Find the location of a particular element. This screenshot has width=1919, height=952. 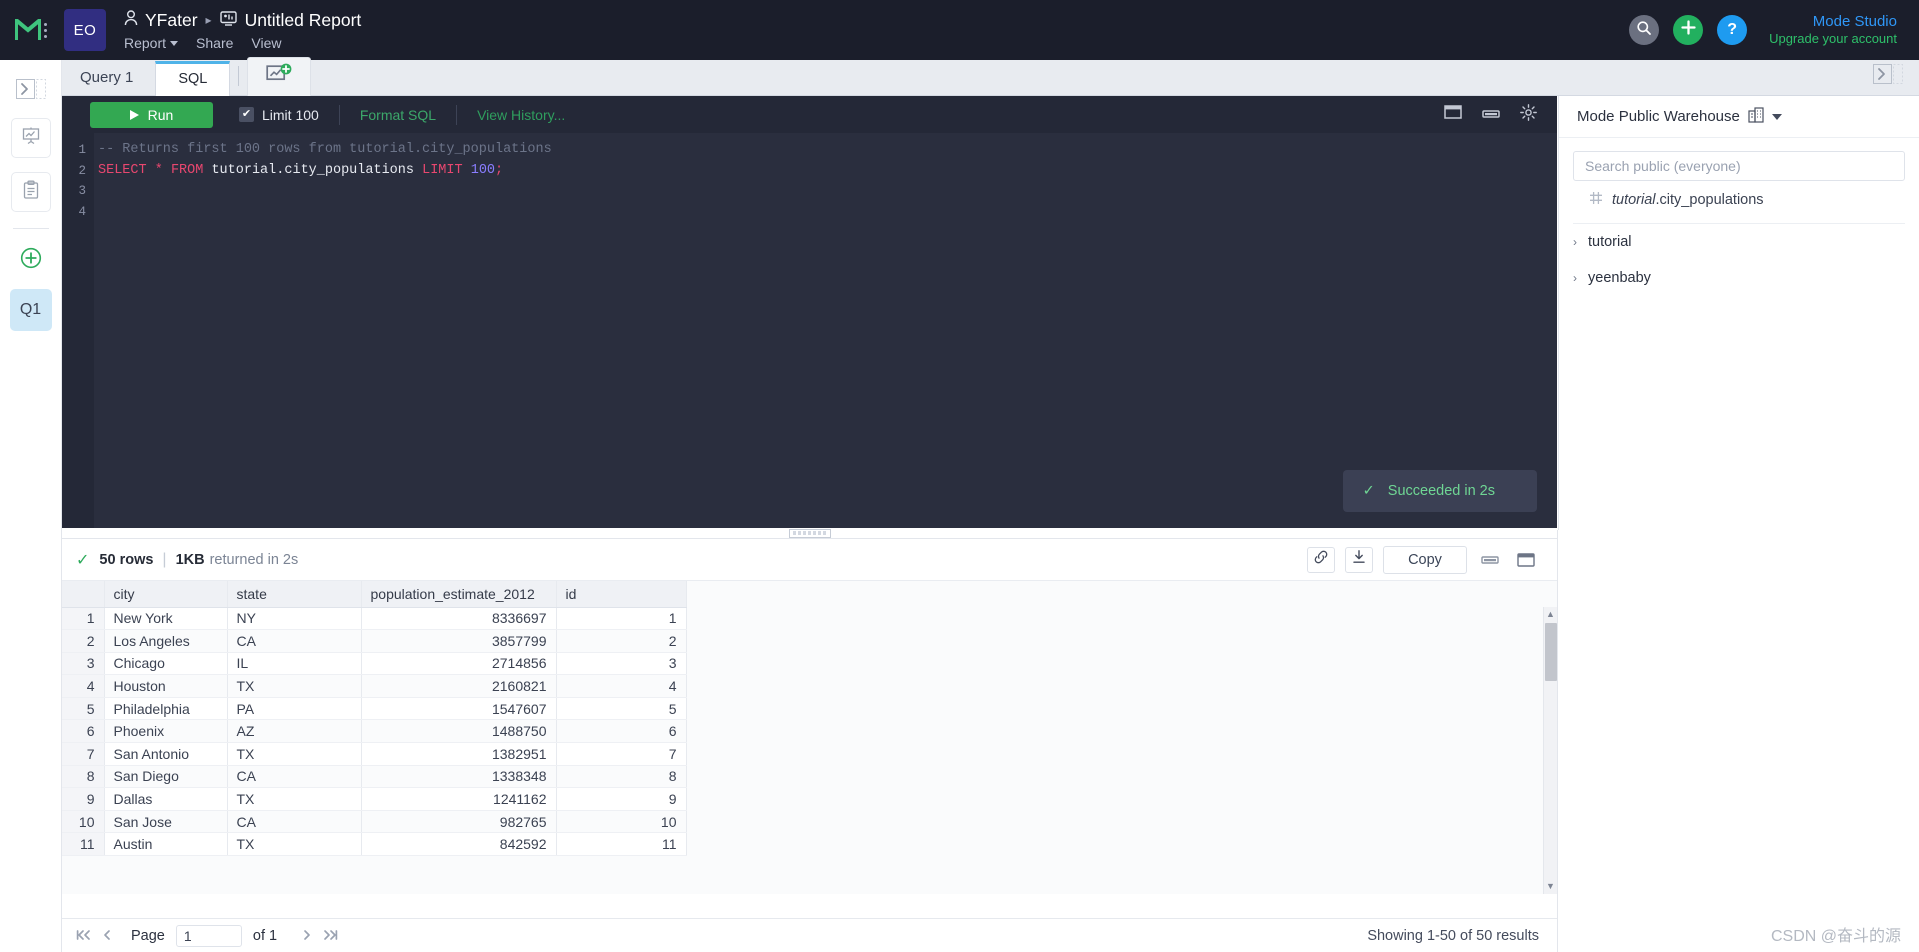

mode-logo is located at coordinates (31, 30).